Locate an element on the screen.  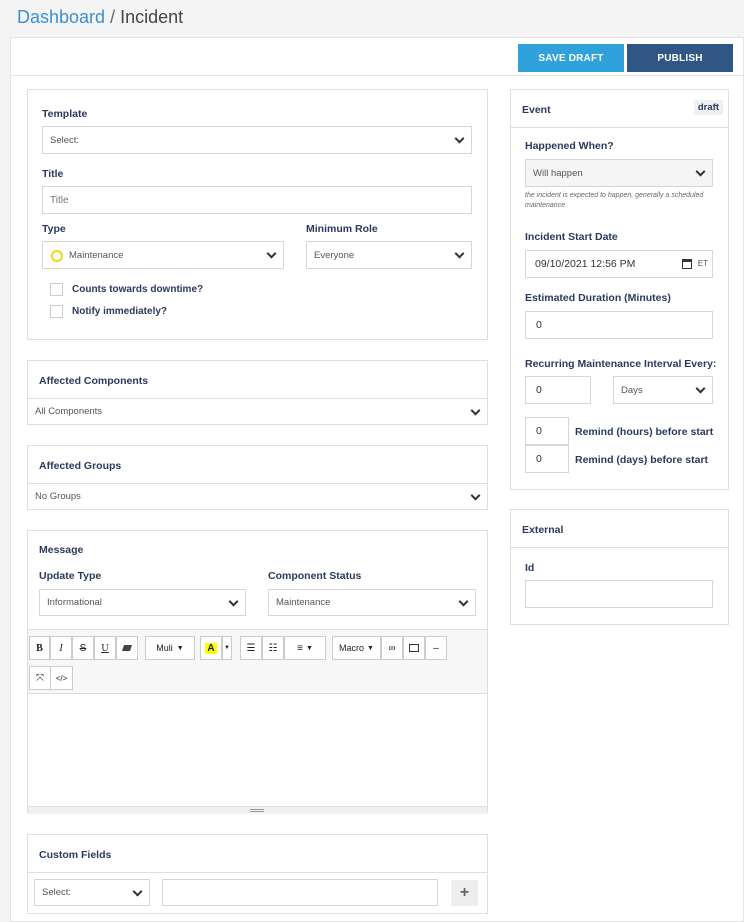
affected-groups-header: Affected Groups is located at coordinates (257, 465).